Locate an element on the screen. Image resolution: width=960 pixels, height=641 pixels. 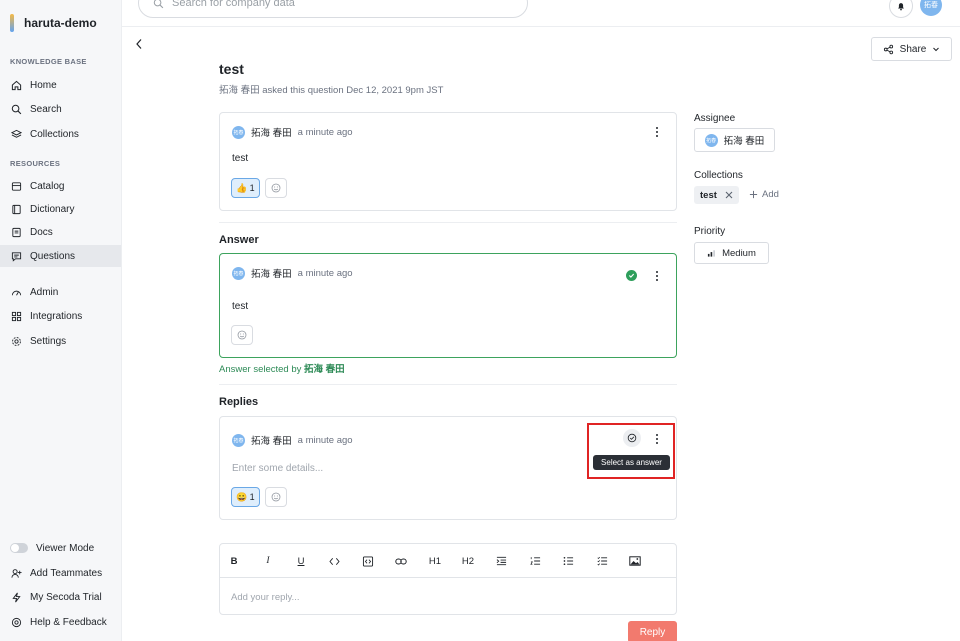
help-icon is located at coordinates (16, 622).